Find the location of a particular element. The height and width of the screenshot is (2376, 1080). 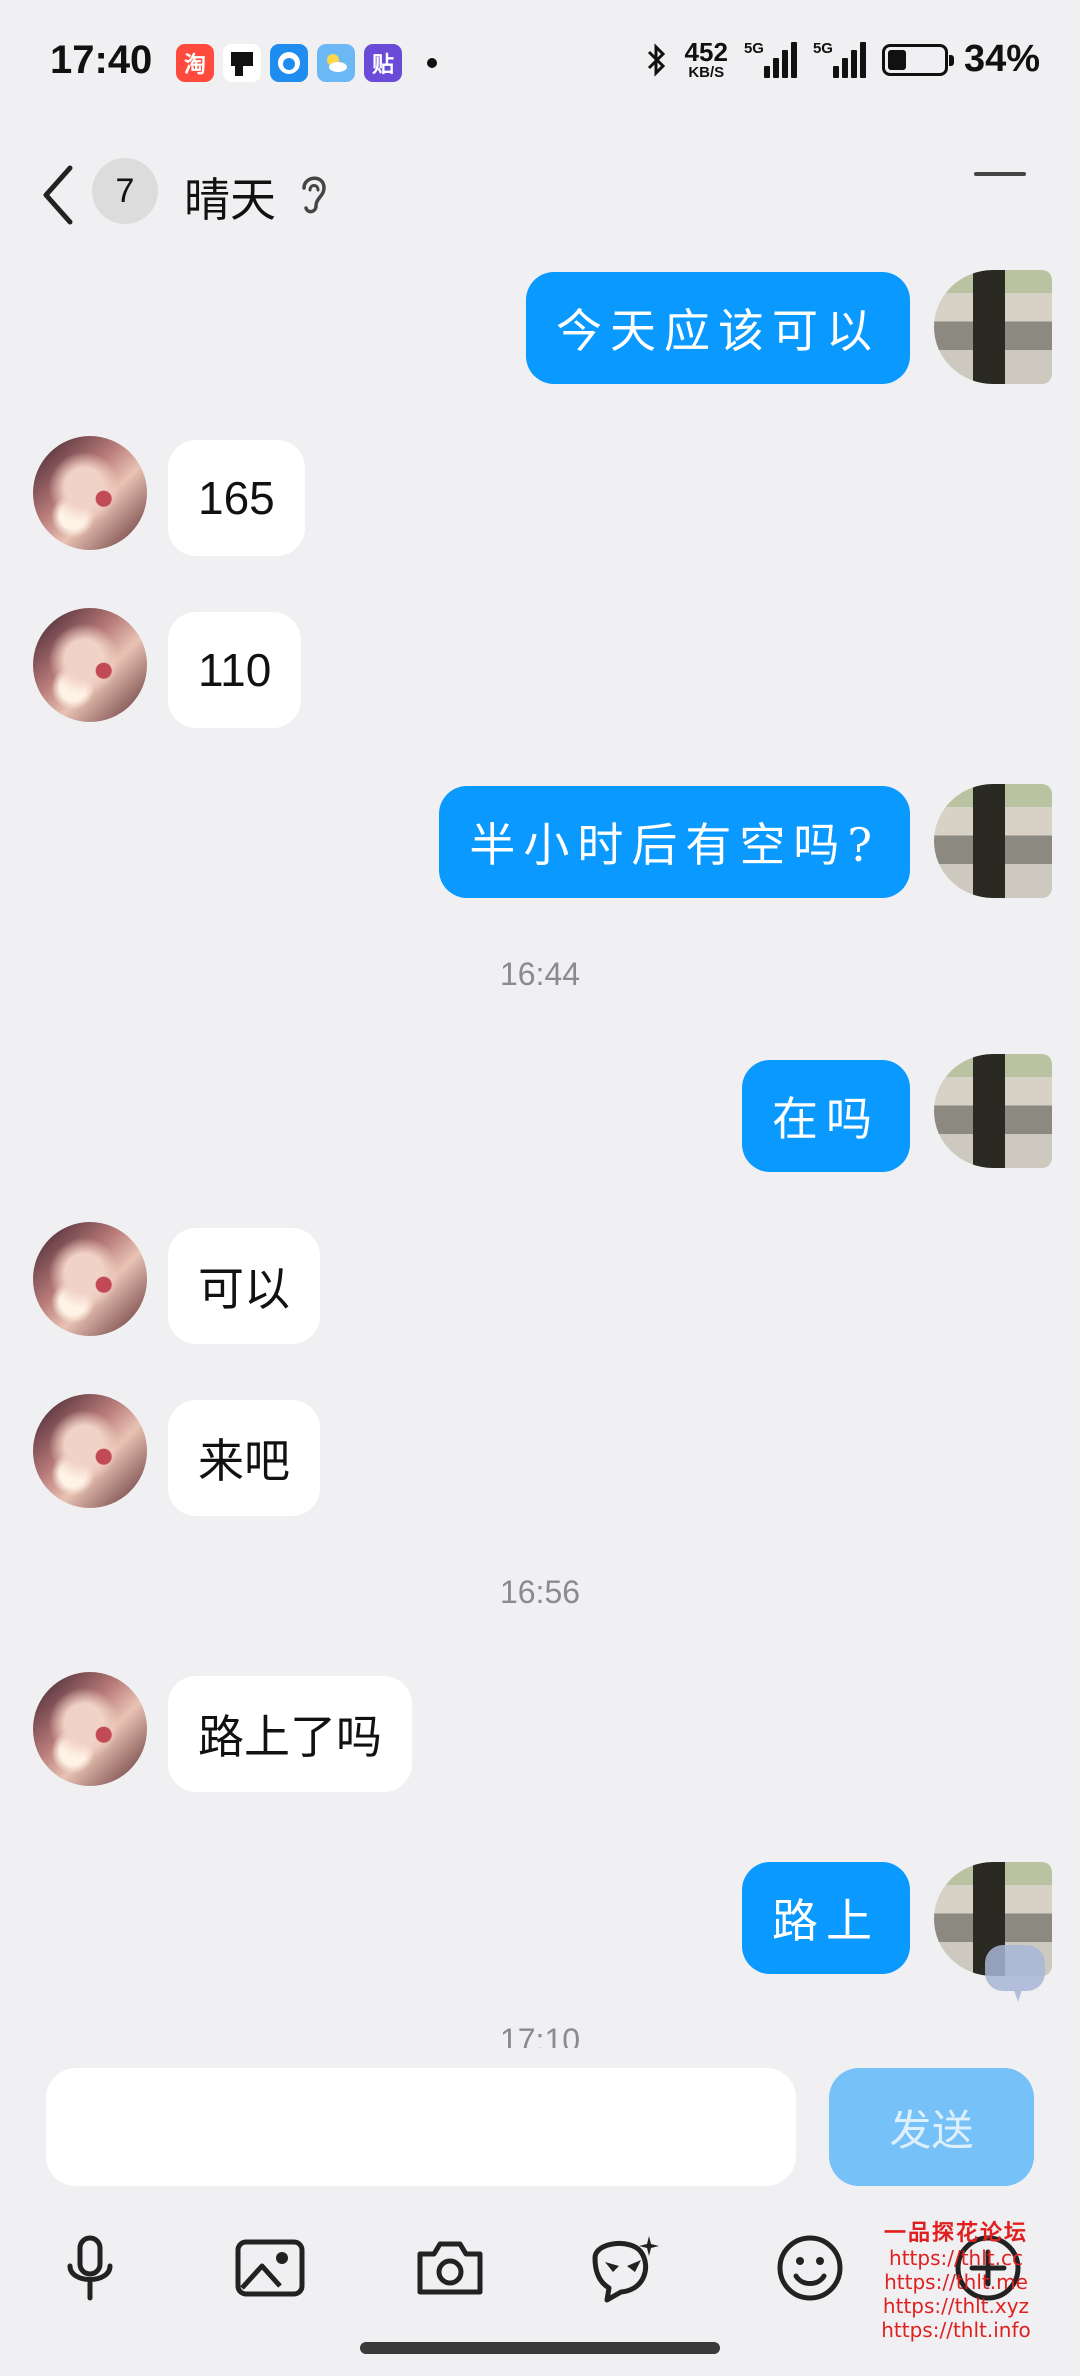

timestamp-separator: 17:10 is located at coordinates (540, 2036).